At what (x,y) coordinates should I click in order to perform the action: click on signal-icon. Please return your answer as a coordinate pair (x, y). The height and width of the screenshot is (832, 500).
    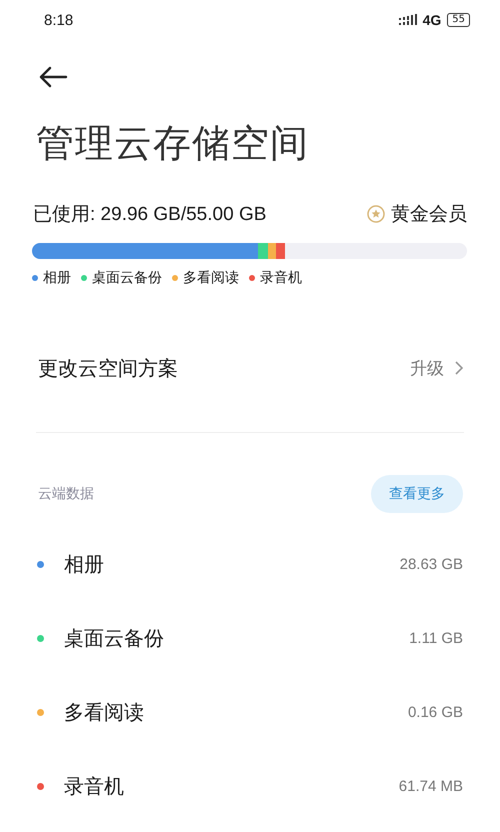
    Looking at the image, I should click on (407, 20).